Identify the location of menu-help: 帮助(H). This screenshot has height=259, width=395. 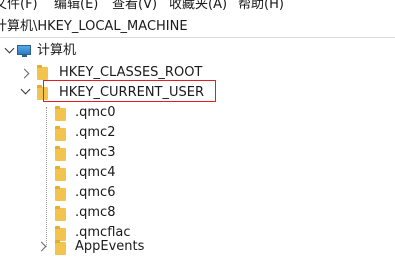
(261, 7).